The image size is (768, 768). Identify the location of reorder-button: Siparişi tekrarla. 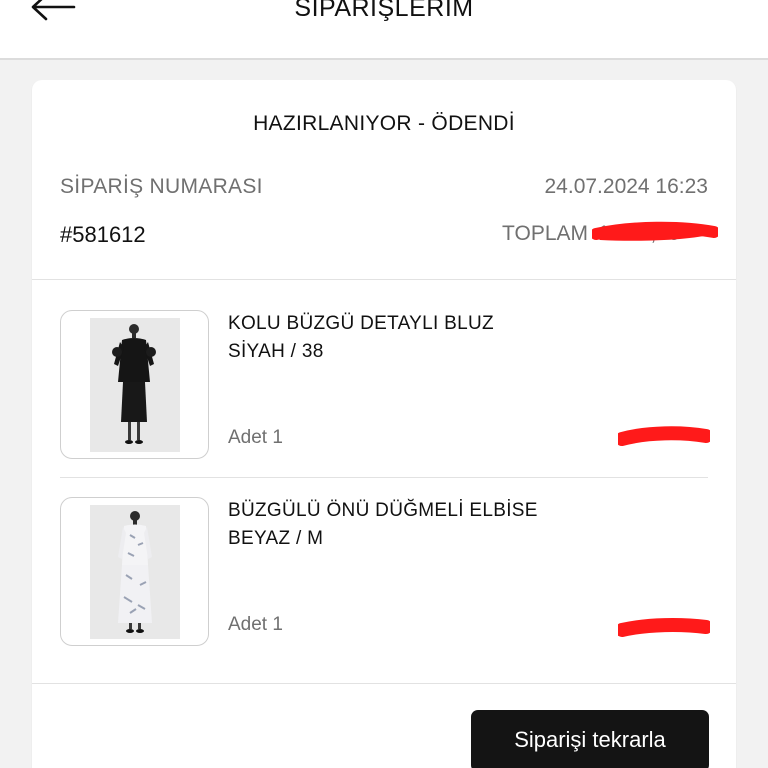
(590, 739).